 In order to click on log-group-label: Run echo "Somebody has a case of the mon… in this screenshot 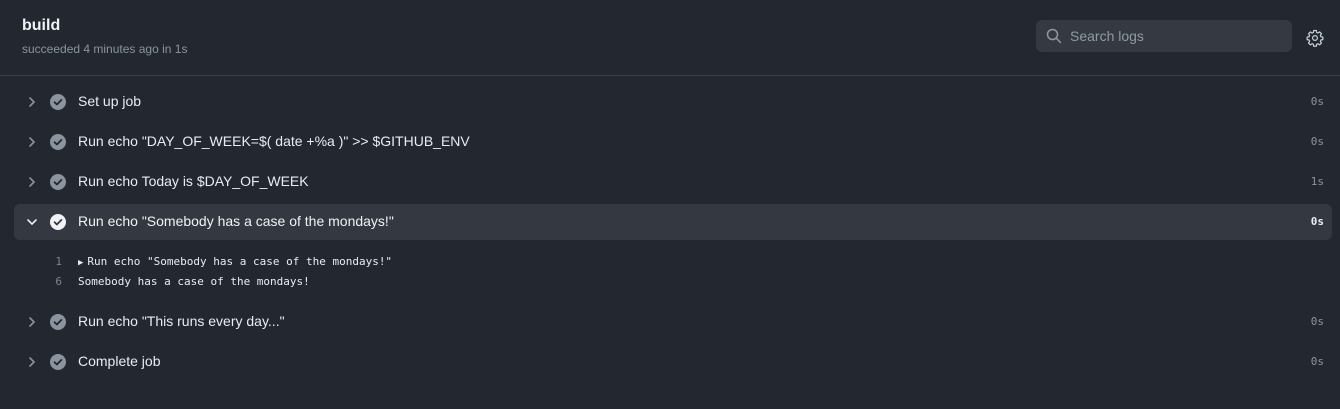, I will do `click(239, 261)`.